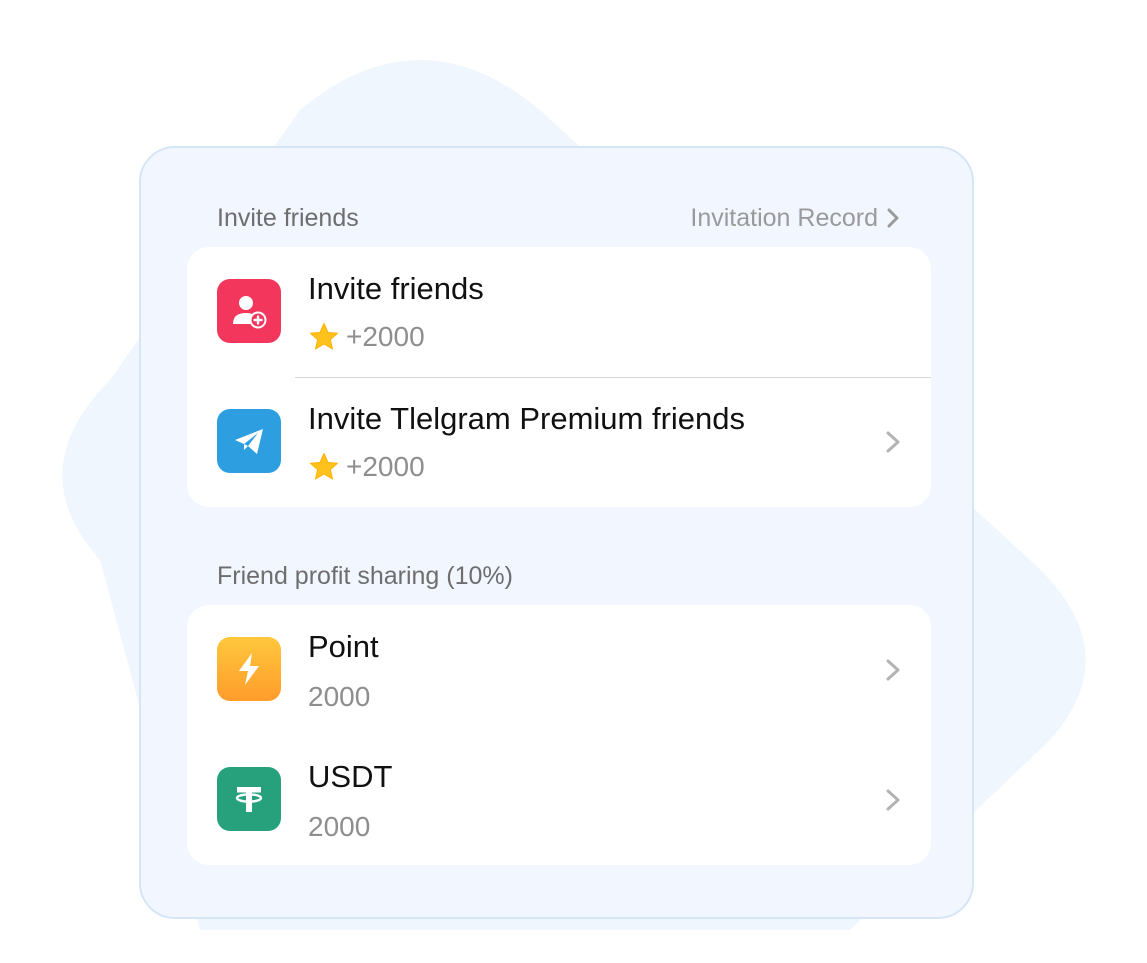 The width and height of the screenshot is (1147, 963). I want to click on usdt-value: 2000, so click(339, 826).